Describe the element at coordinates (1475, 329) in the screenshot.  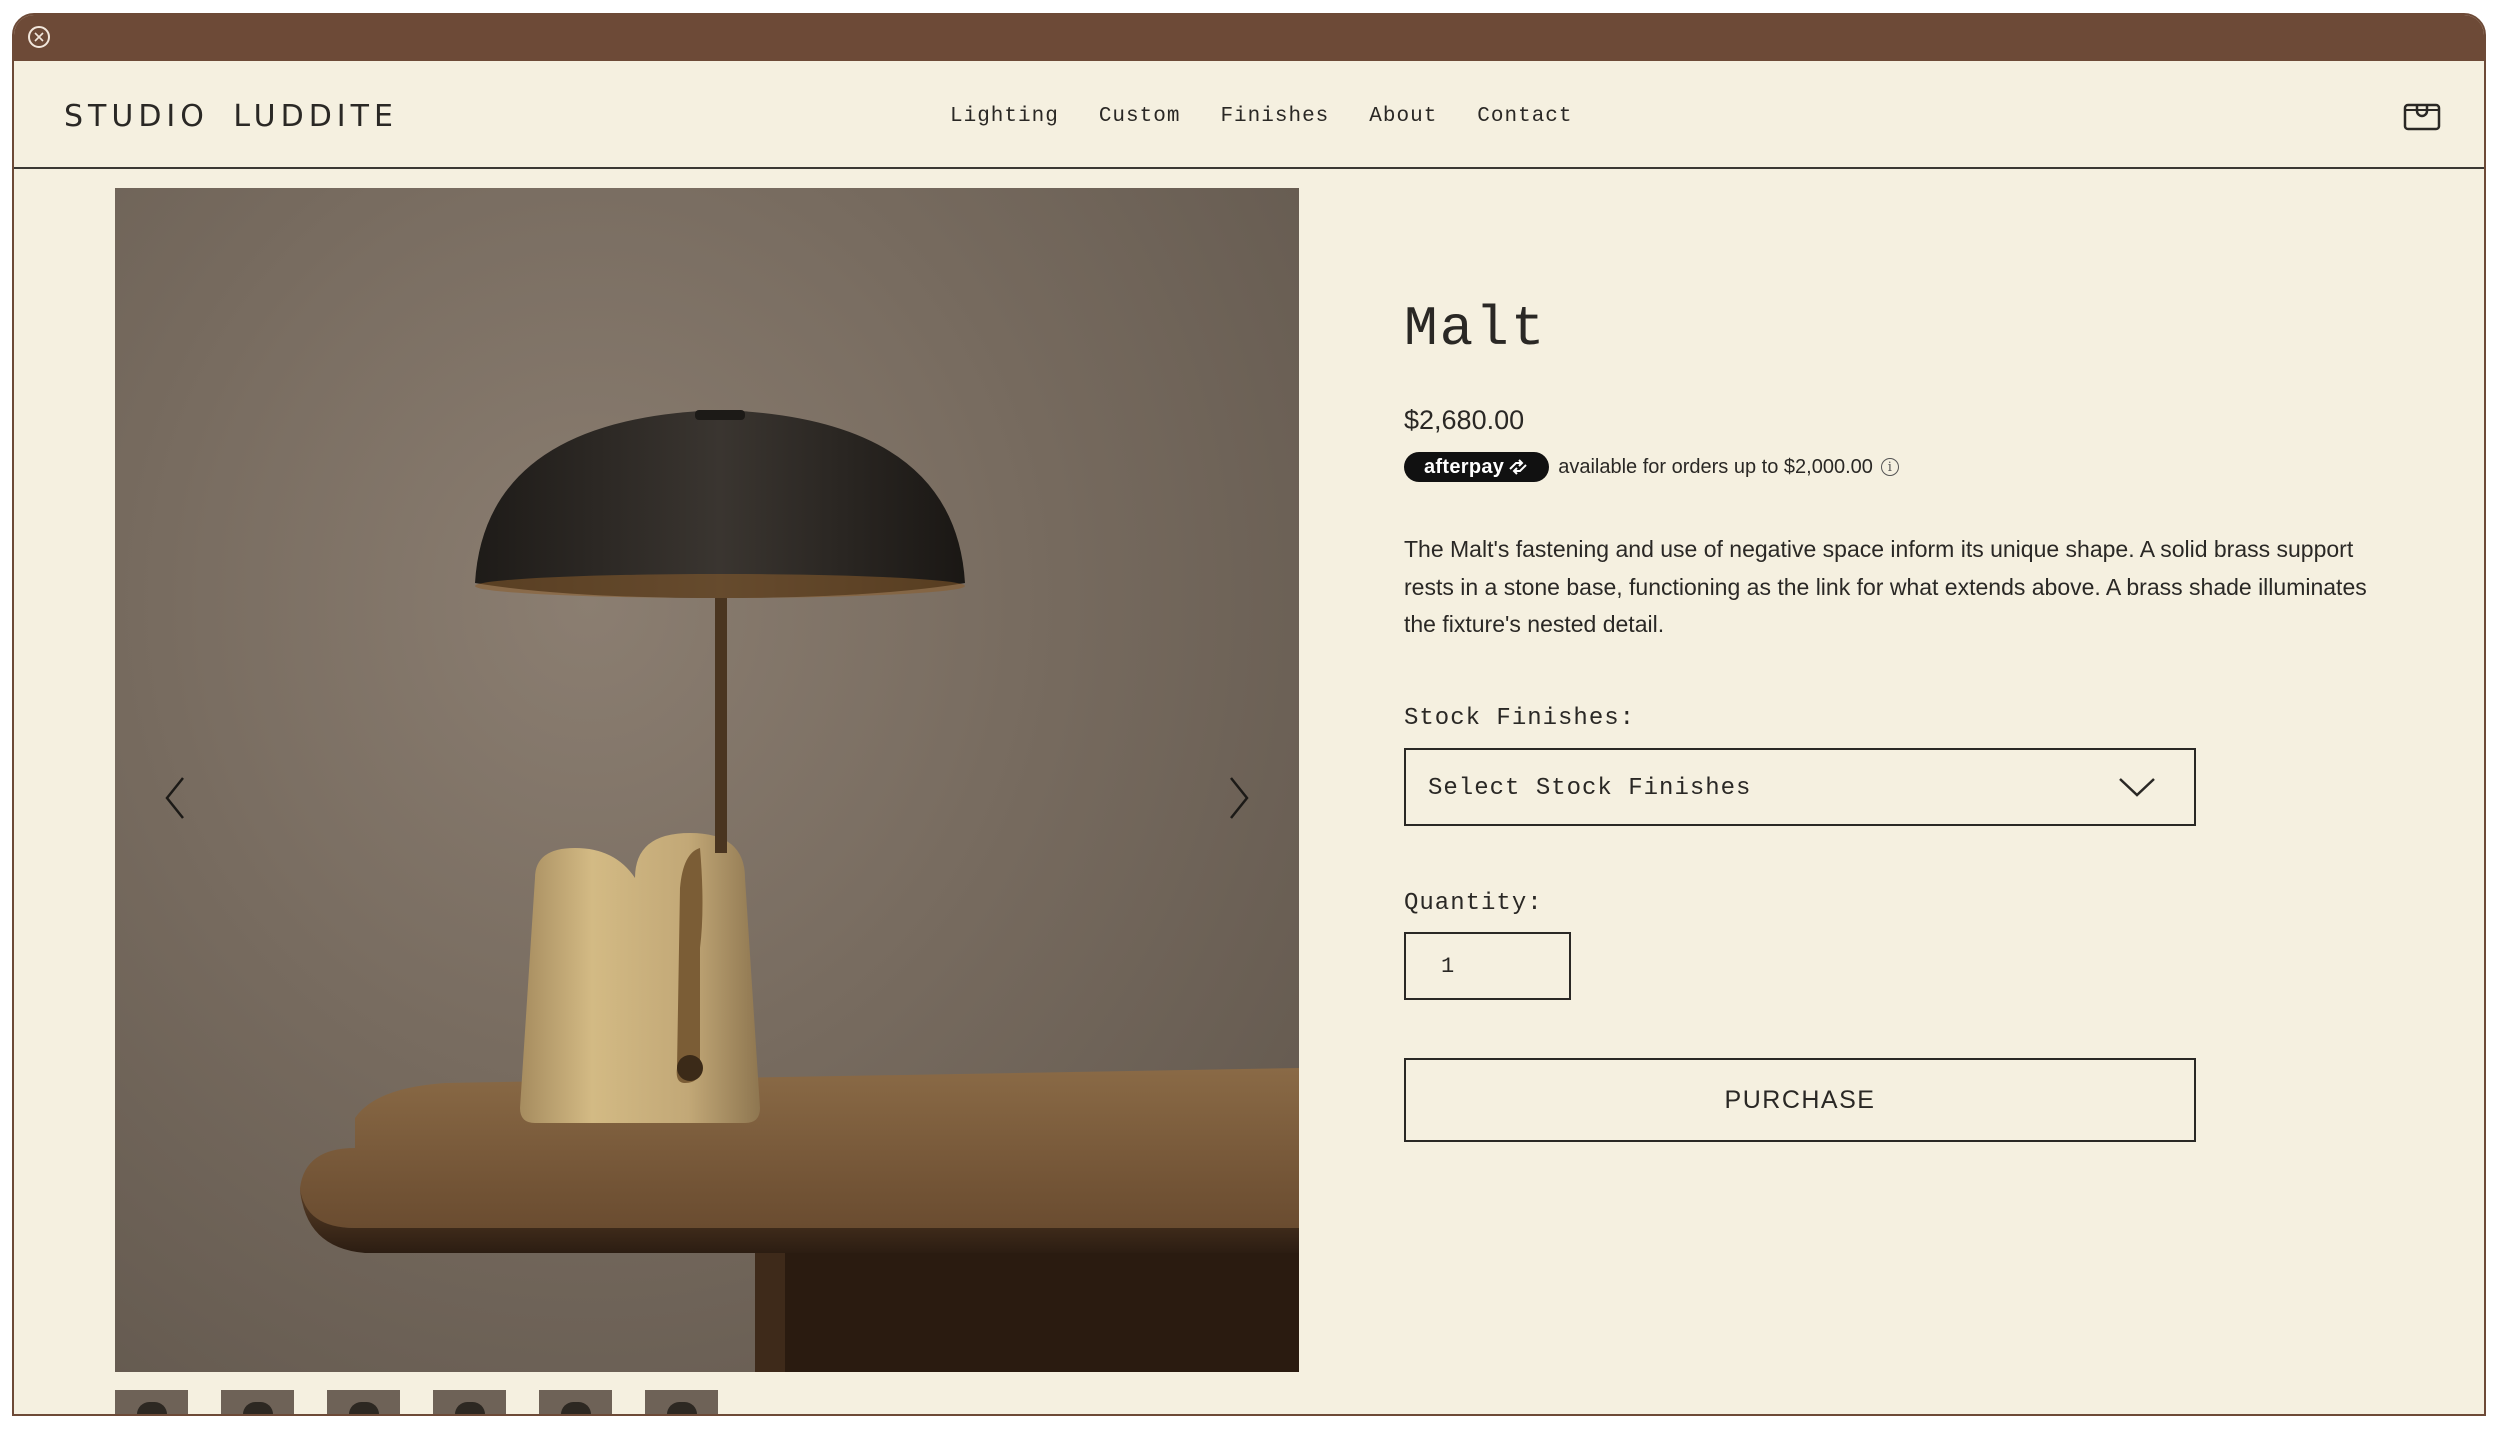
I see `product-title: Malt` at that location.